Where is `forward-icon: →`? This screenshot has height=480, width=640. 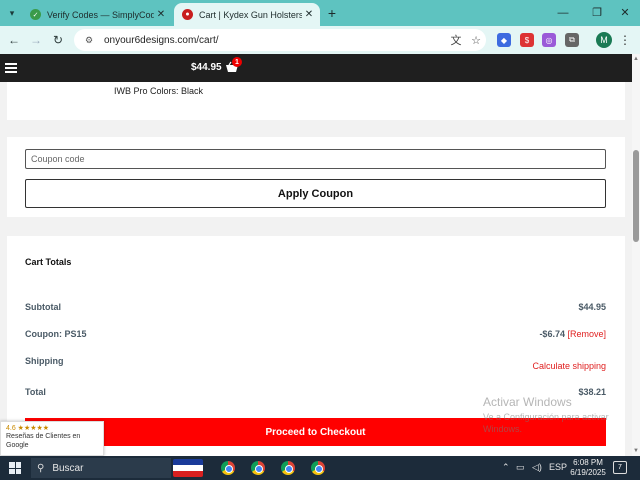 forward-icon: → is located at coordinates (36, 40).